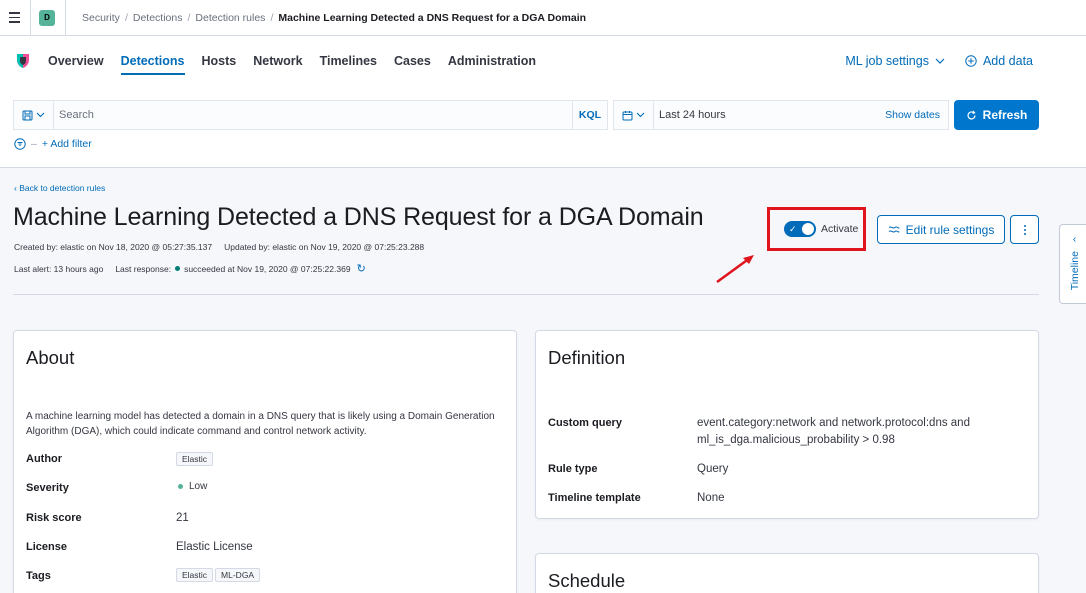 The height and width of the screenshot is (593, 1086). I want to click on refresh-icon: ↻, so click(361, 268).